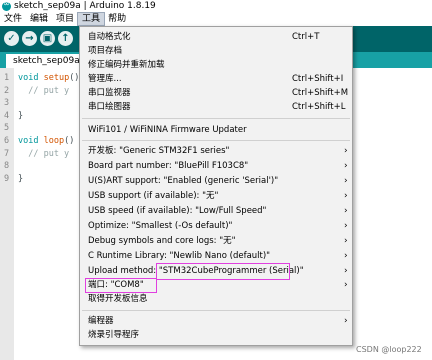 This screenshot has width=432, height=360. What do you see at coordinates (219, 79) in the screenshot?
I see `menu-item-manage-libraries: 管理库... Ctrl+Shift+I` at bounding box center [219, 79].